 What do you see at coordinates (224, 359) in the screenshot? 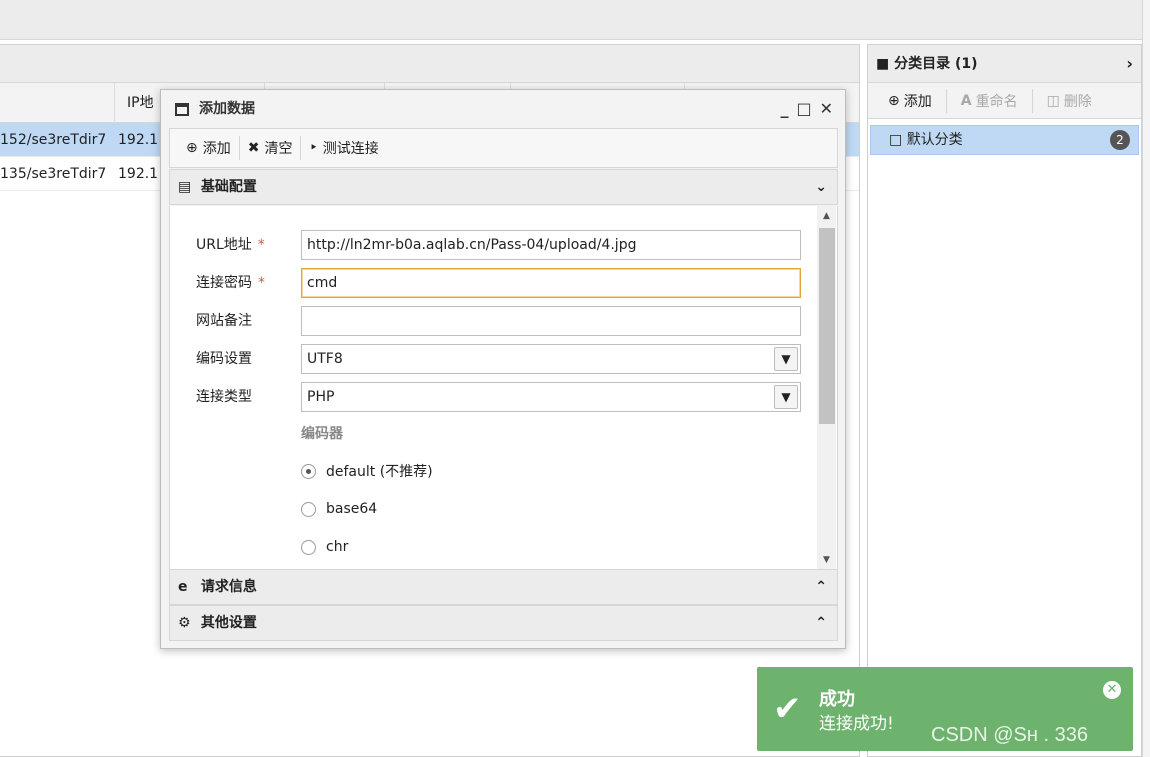
I see `encoding-label: 编码设置` at bounding box center [224, 359].